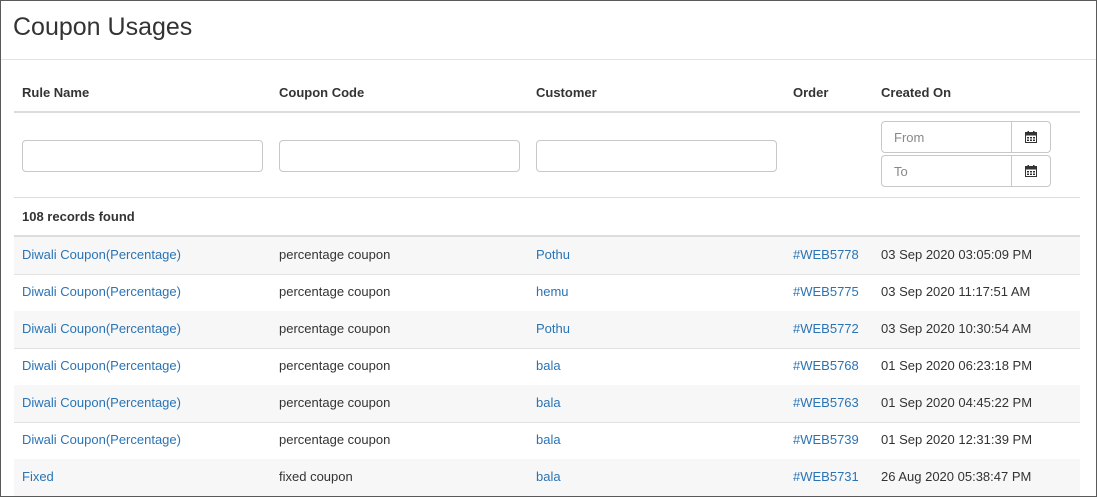 The image size is (1097, 497). Describe the element at coordinates (142, 156) in the screenshot. I see `rule-name-filter-input` at that location.